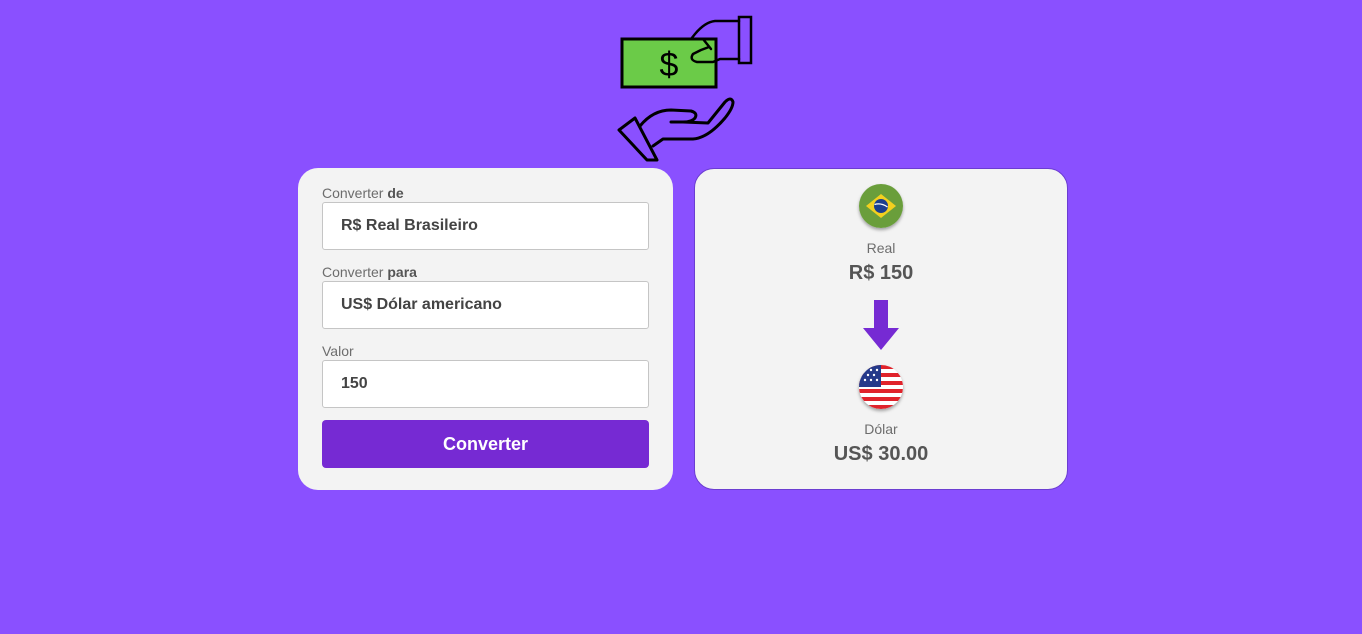 This screenshot has height=634, width=1362. Describe the element at coordinates (485, 384) in the screenshot. I see `amount-input: 150` at that location.